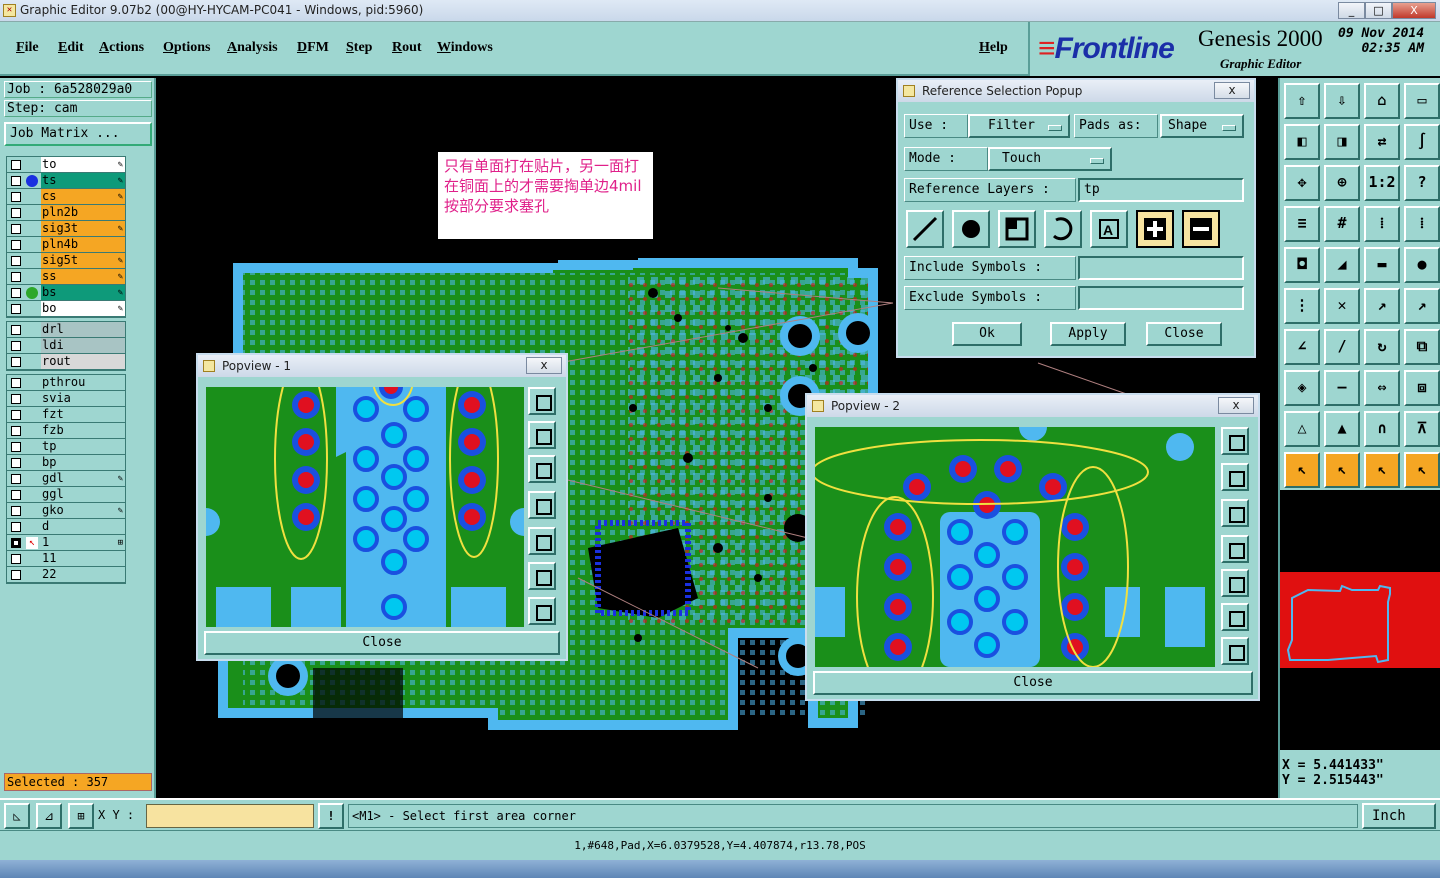  I want to click on zoom-center-icon: ⊕, so click(1342, 183).